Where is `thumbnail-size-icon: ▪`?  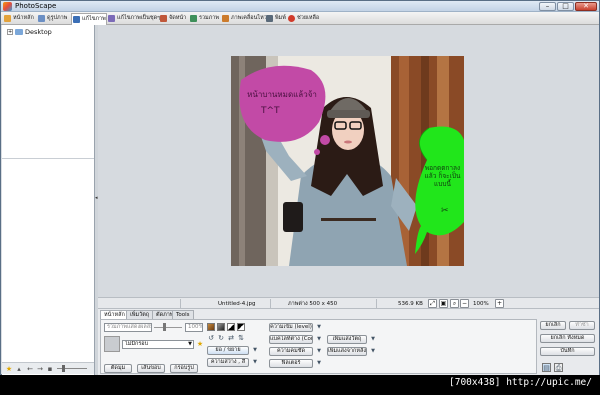
thumbnail-size-icon: ▪ is located at coordinates (50, 369).